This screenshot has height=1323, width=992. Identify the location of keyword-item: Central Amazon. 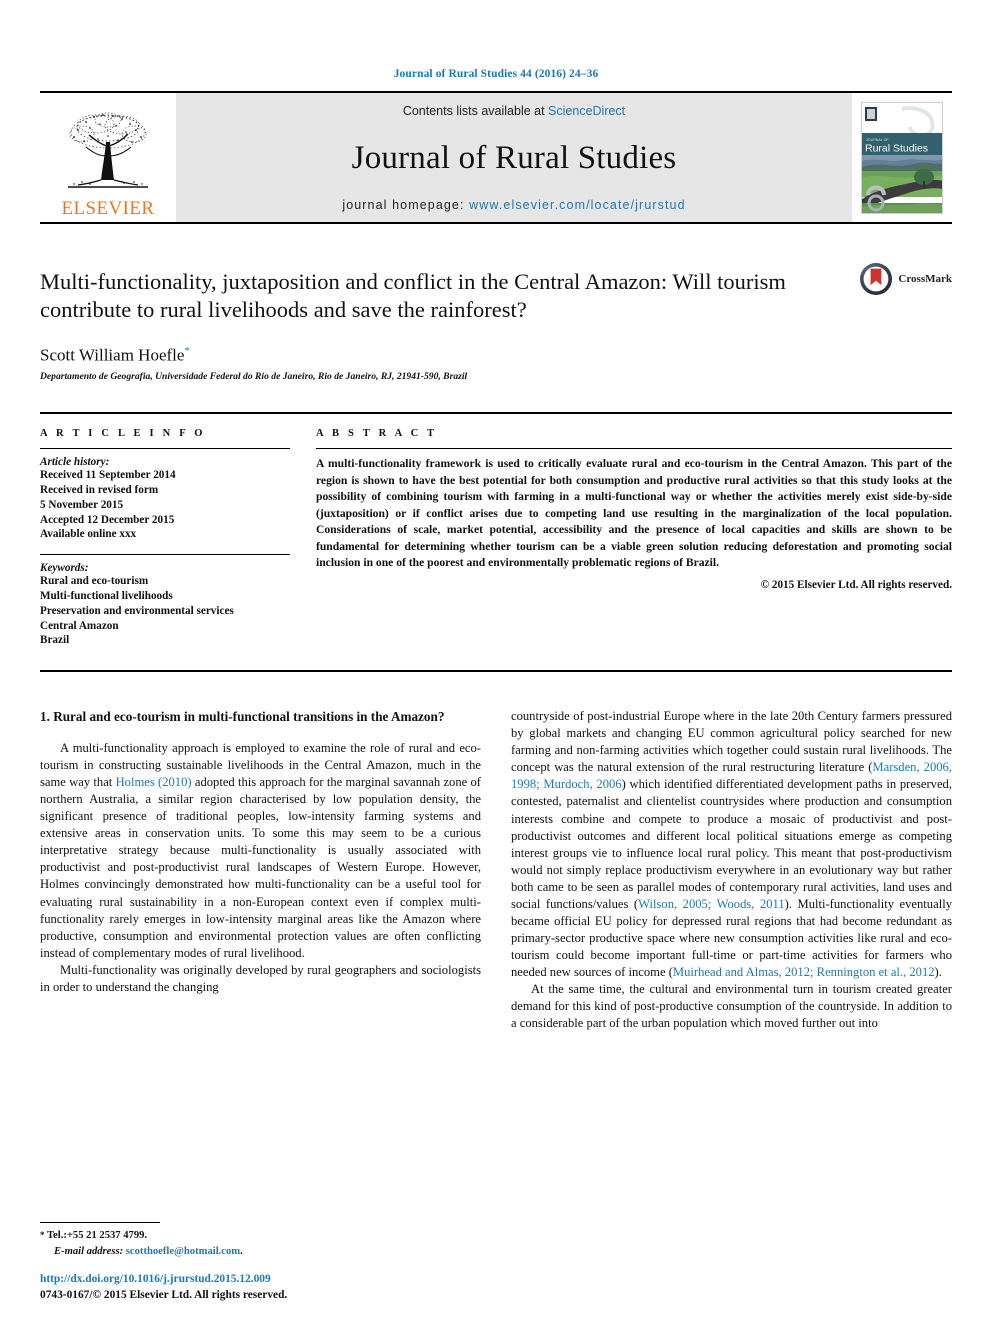
(79, 625).